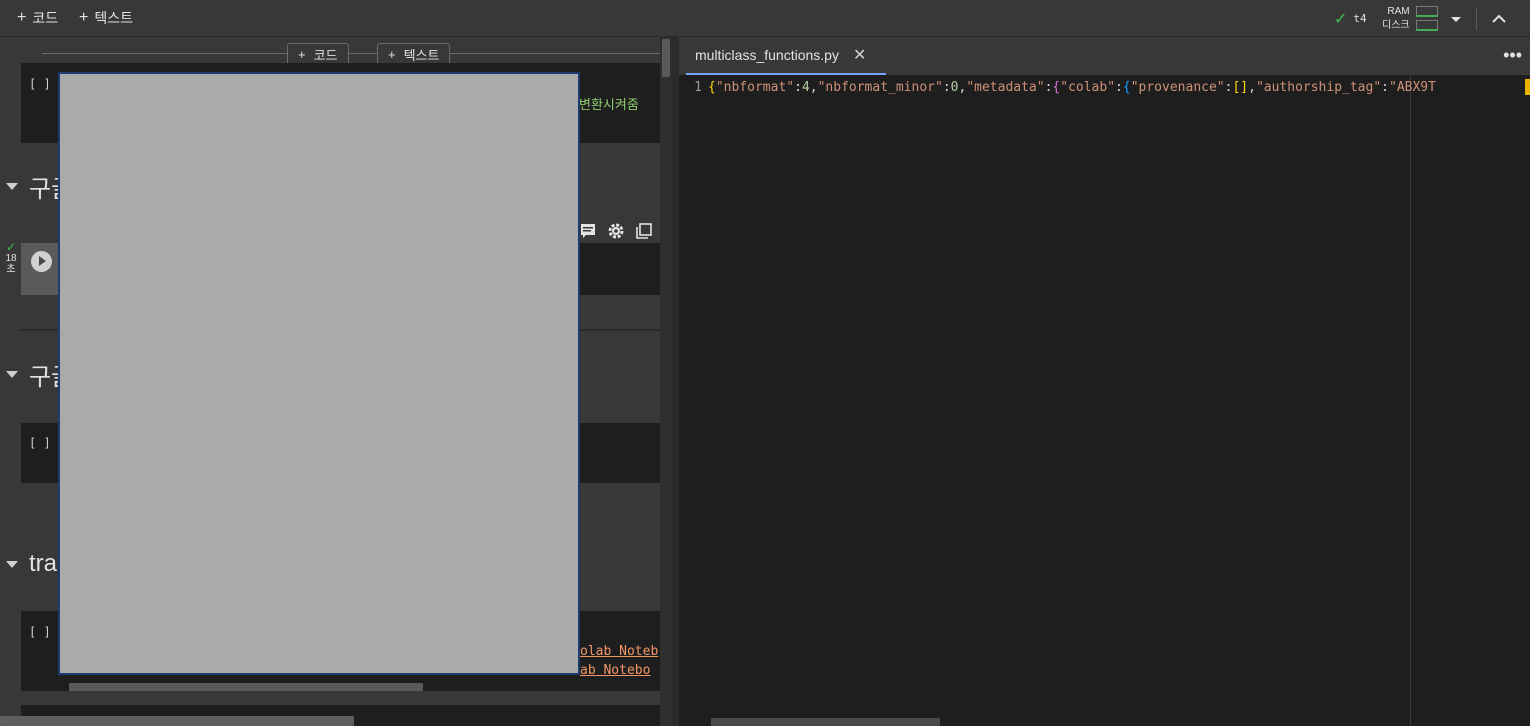  I want to click on cell-run-gutter, so click(39, 269).